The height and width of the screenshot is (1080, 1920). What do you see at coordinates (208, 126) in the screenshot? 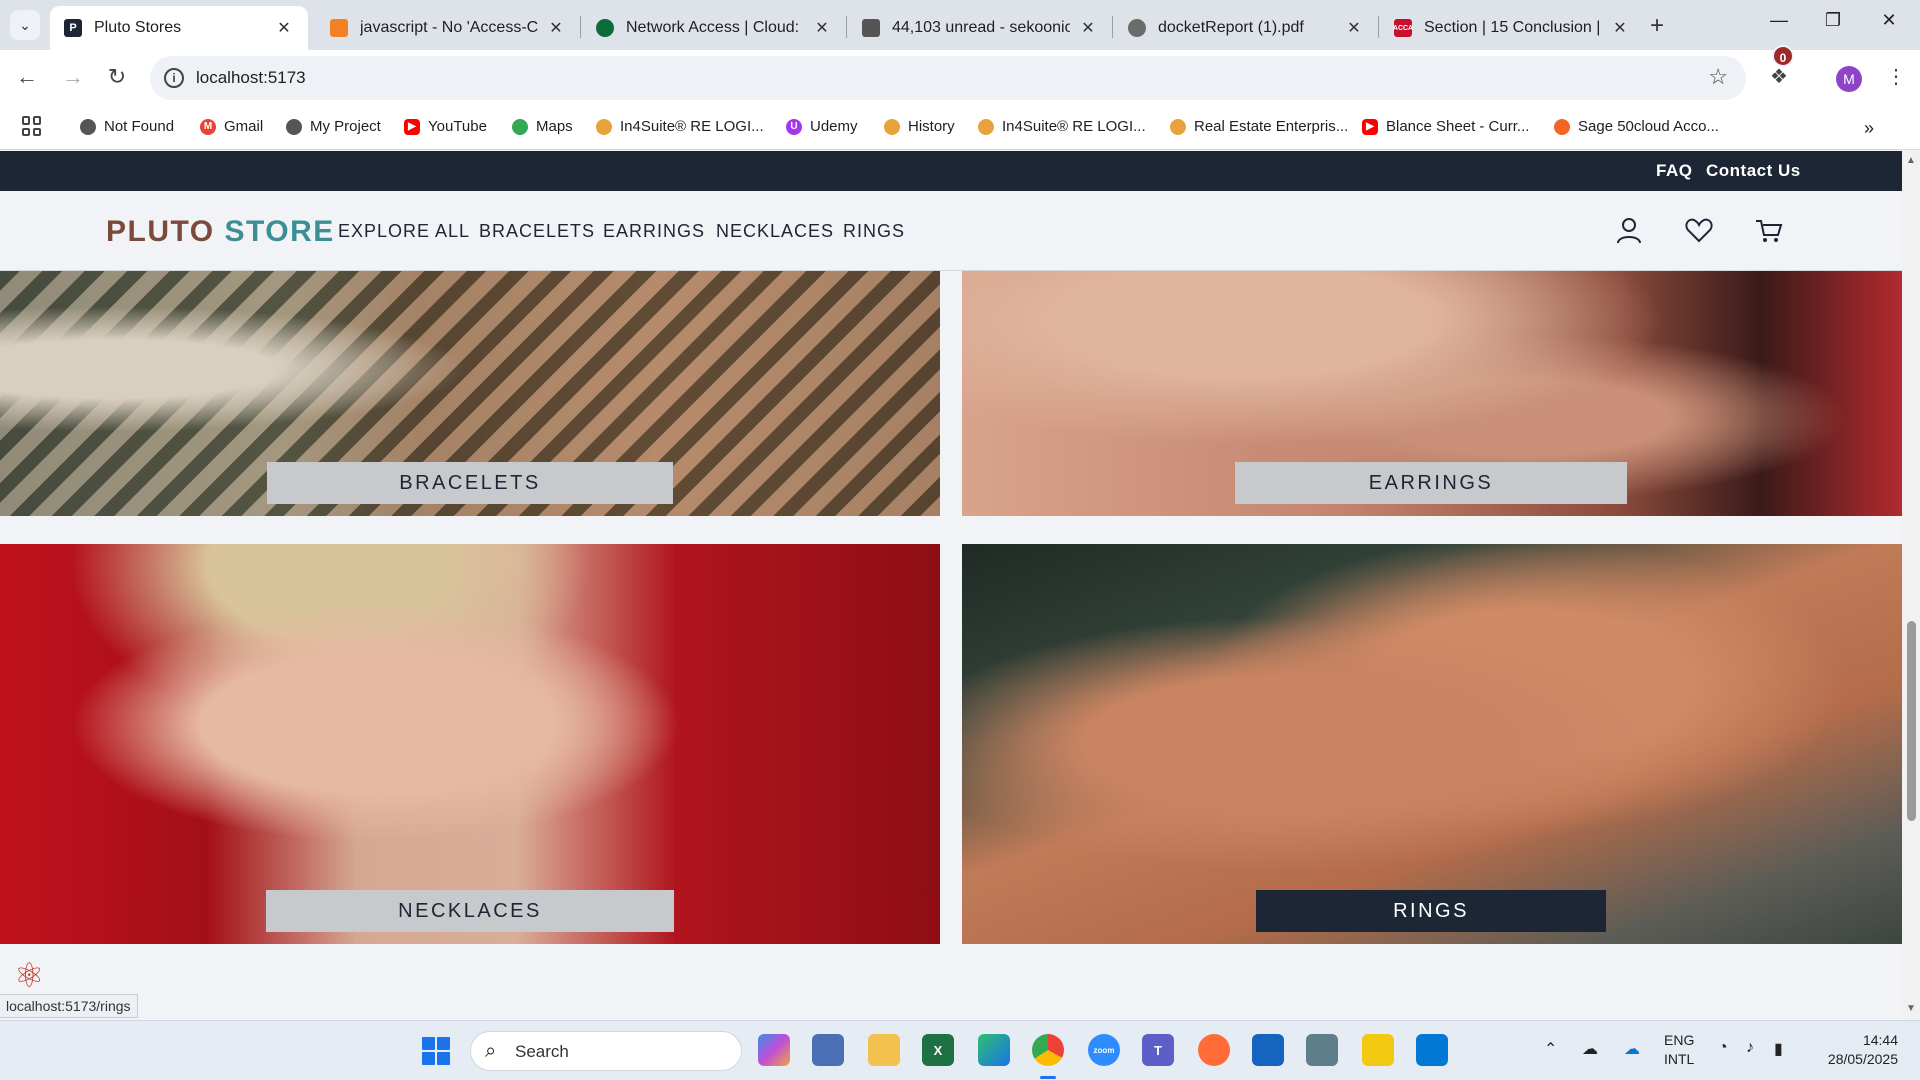
I see `gmail-icon: M` at bounding box center [208, 126].